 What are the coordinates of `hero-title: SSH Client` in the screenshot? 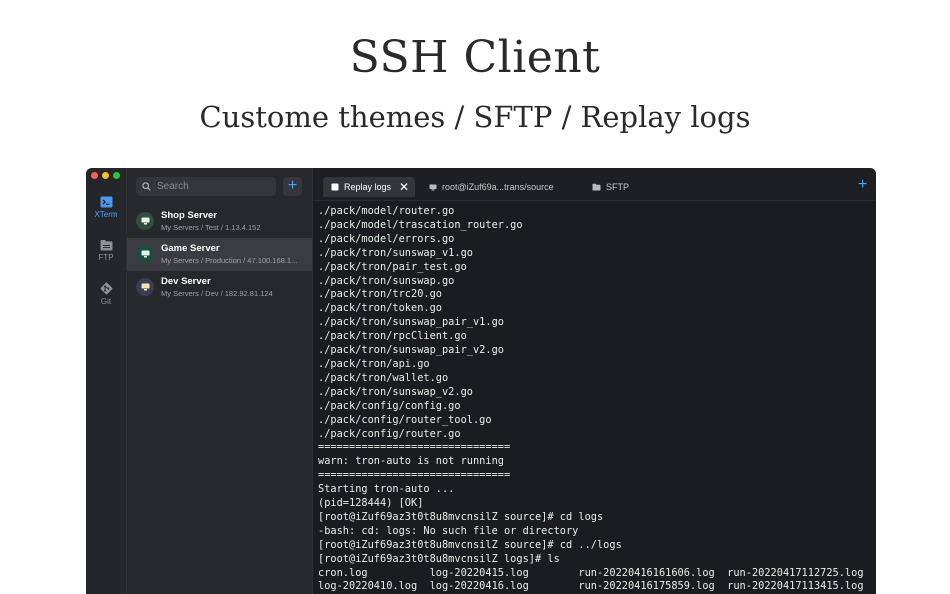 It's located at (475, 57).